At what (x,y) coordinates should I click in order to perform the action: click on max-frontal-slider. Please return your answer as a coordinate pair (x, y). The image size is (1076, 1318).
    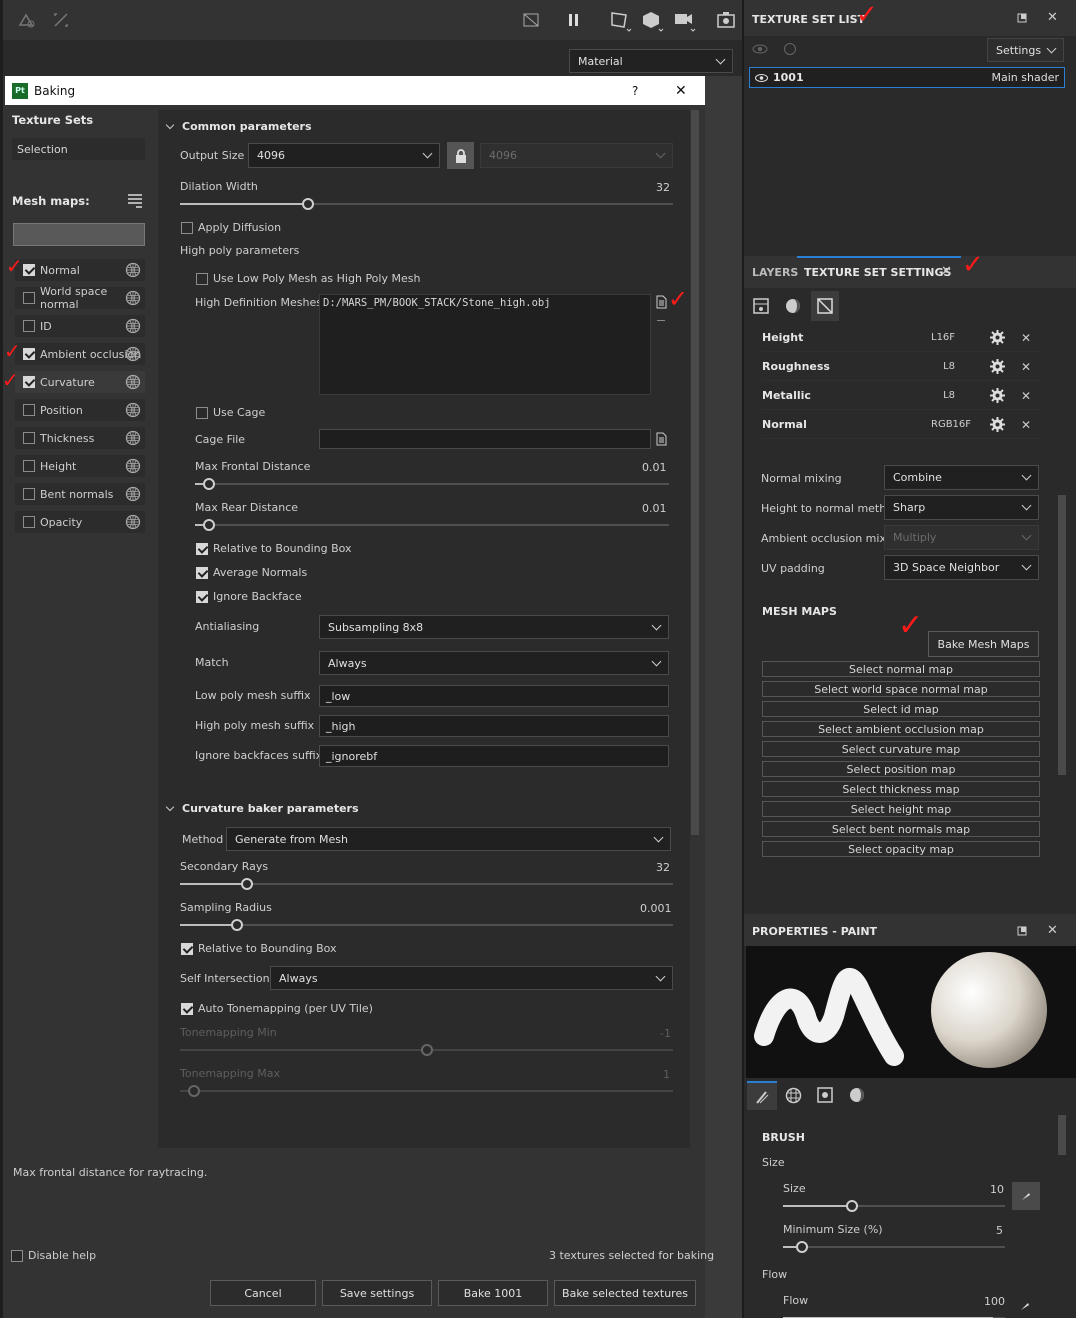
    Looking at the image, I should click on (432, 484).